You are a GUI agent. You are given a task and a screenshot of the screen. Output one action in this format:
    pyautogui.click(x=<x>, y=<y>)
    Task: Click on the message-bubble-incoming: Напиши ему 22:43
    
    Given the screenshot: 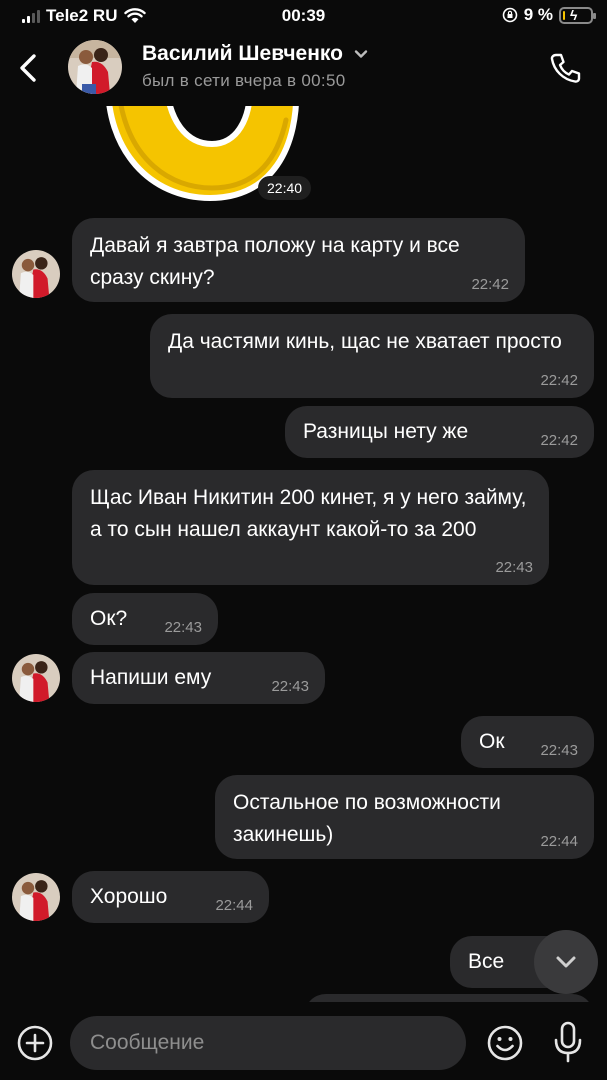 What is the action you would take?
    pyautogui.click(x=198, y=678)
    